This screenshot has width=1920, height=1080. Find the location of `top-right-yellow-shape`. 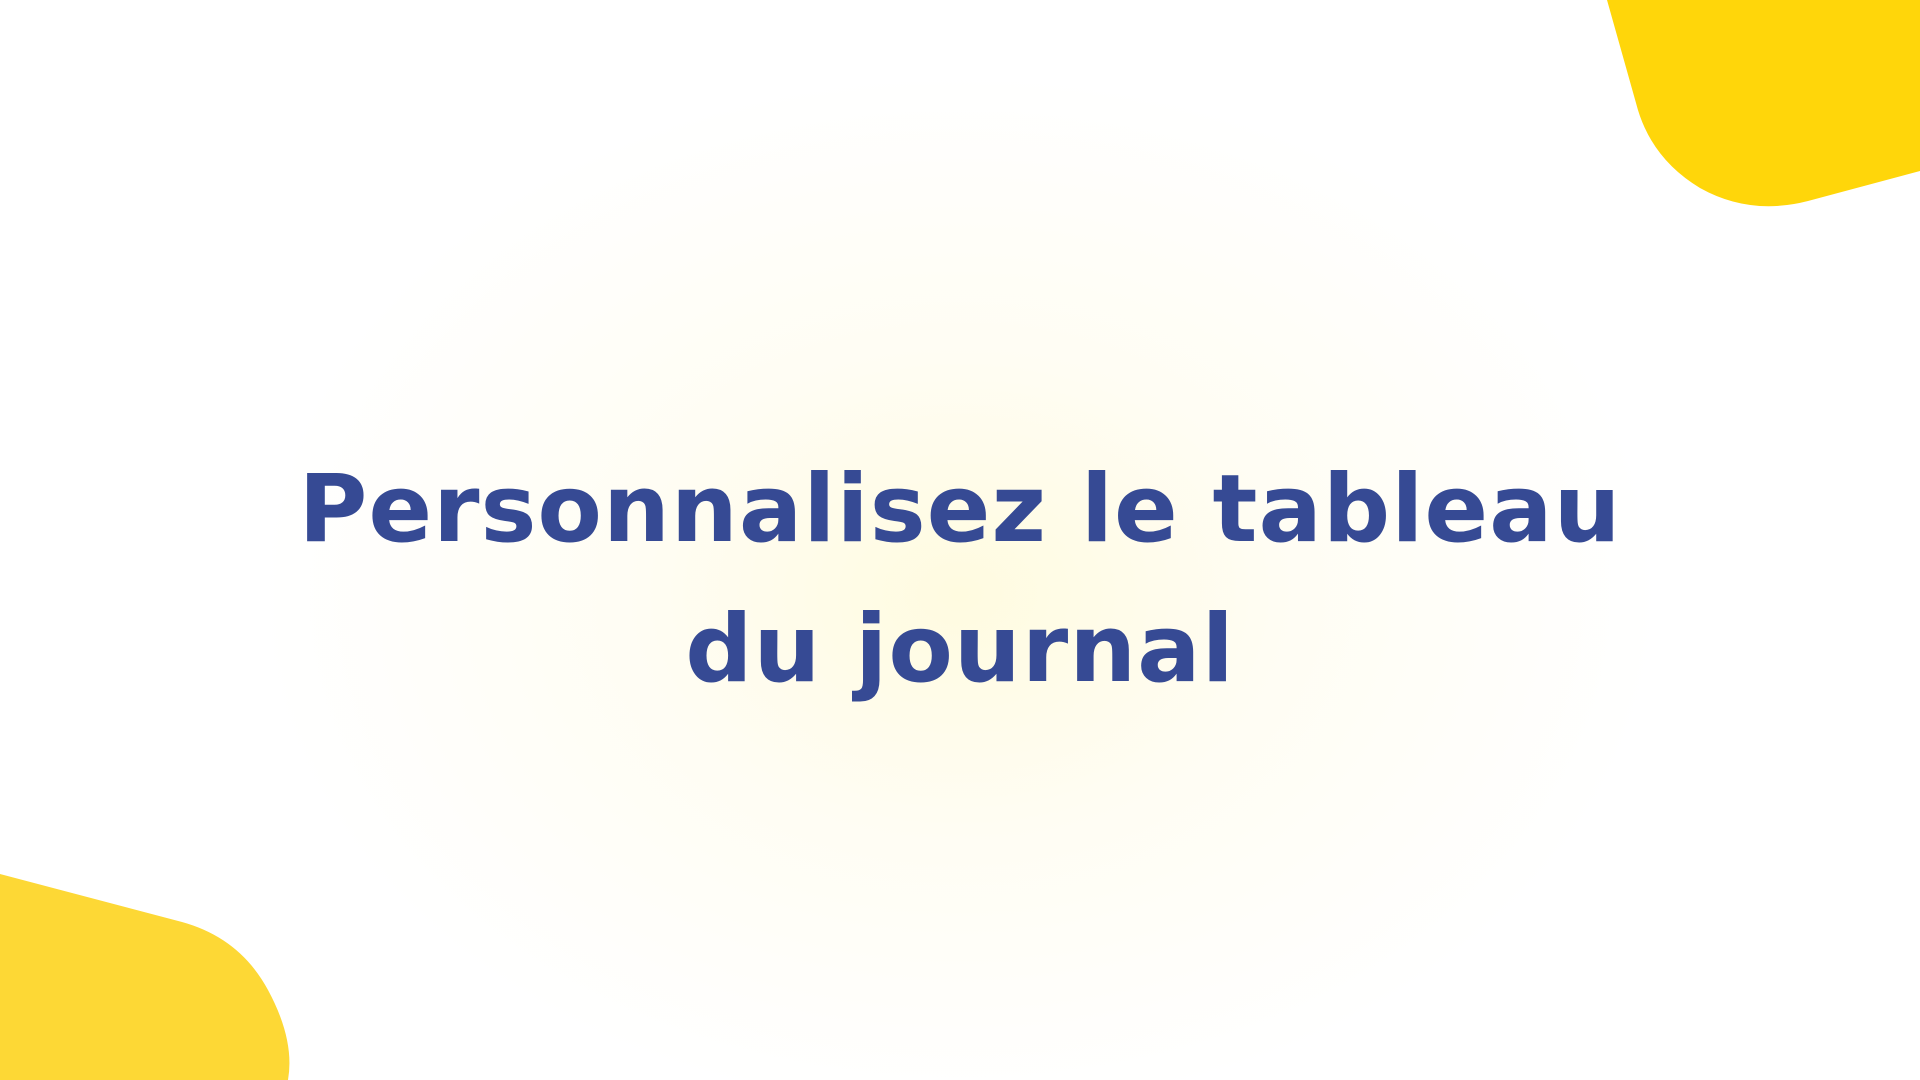

top-right-yellow-shape is located at coordinates (1763, 103).